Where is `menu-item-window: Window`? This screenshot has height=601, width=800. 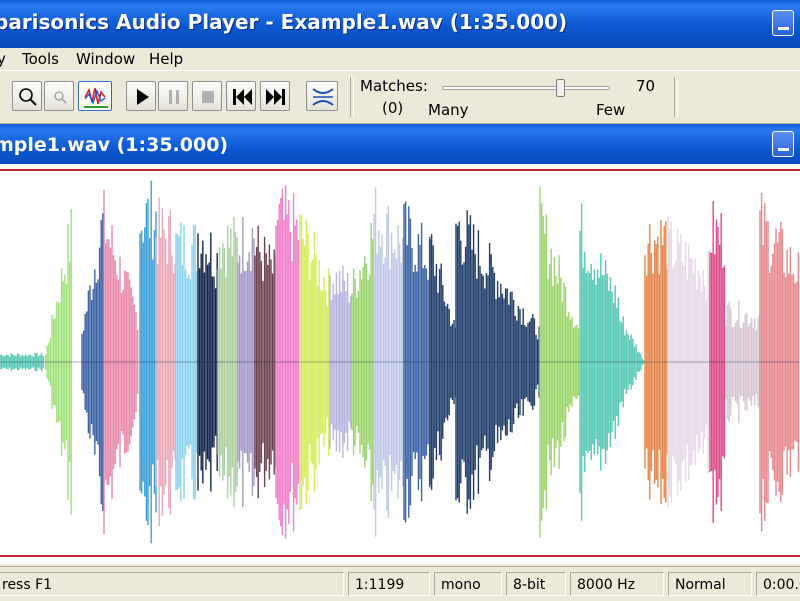 menu-item-window: Window is located at coordinates (105, 59).